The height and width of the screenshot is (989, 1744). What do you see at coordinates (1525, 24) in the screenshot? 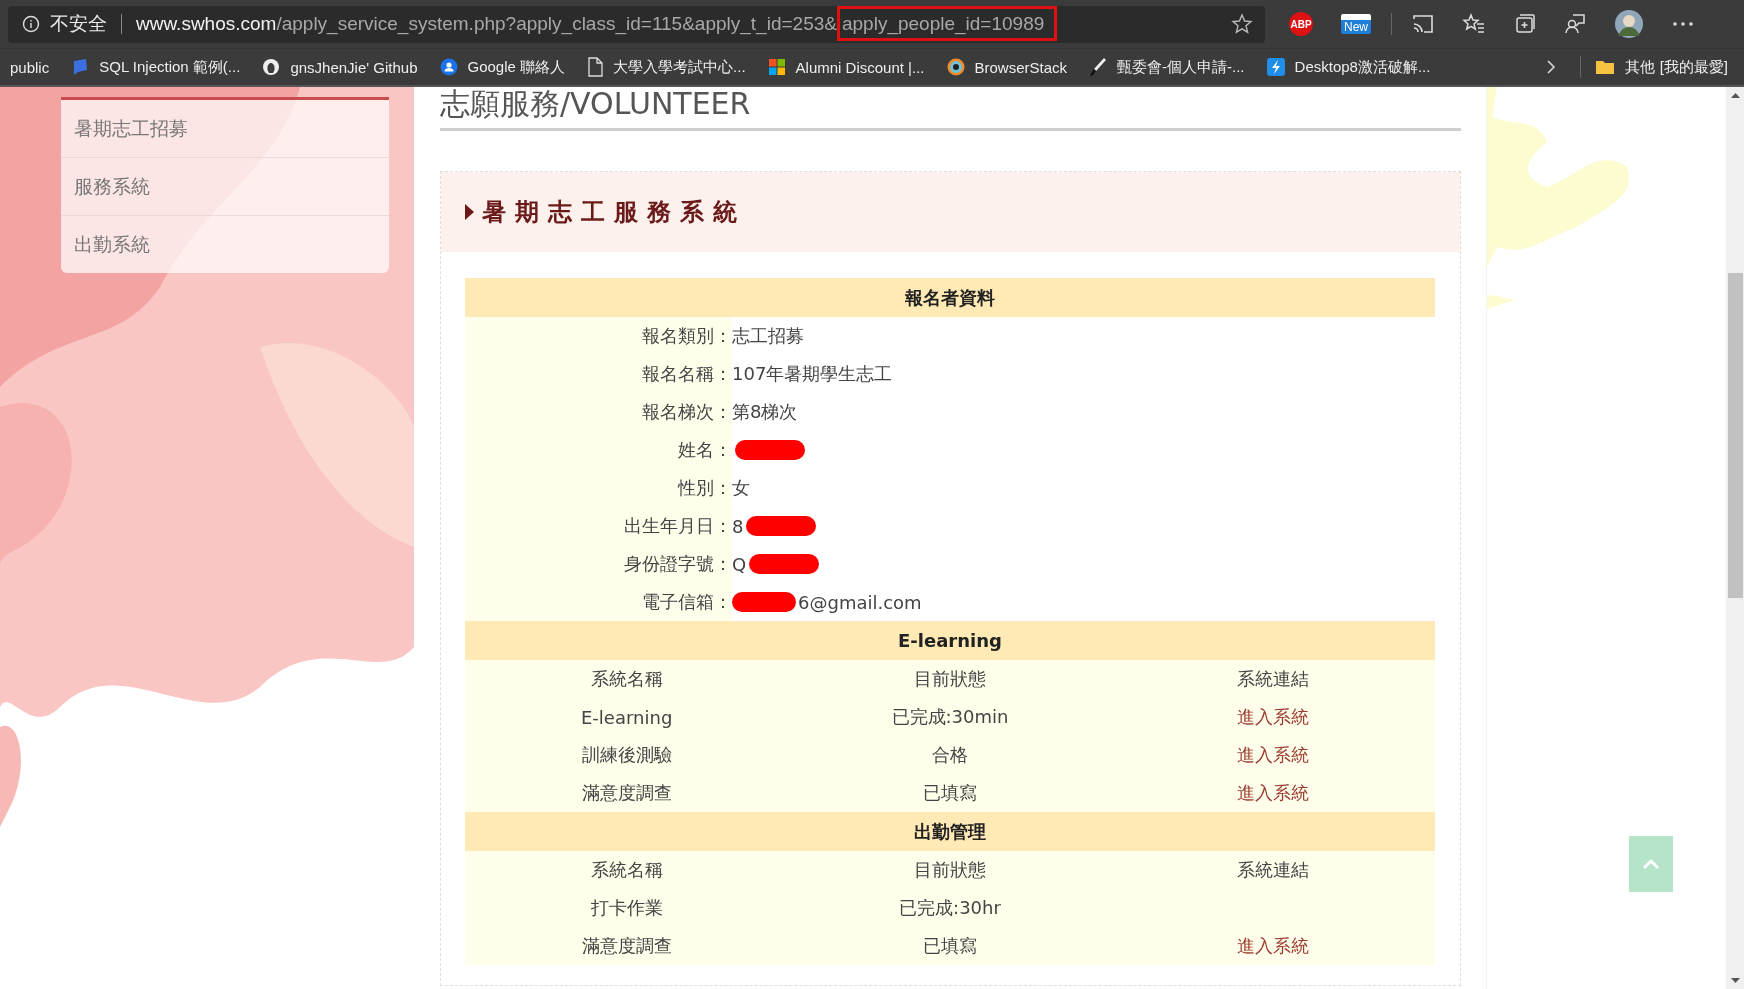
I see `collections-icon` at bounding box center [1525, 24].